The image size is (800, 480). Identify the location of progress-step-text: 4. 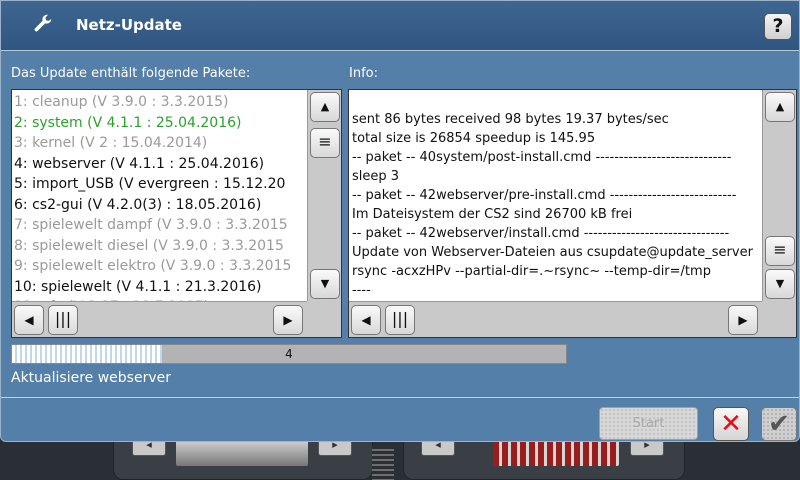
(289, 354).